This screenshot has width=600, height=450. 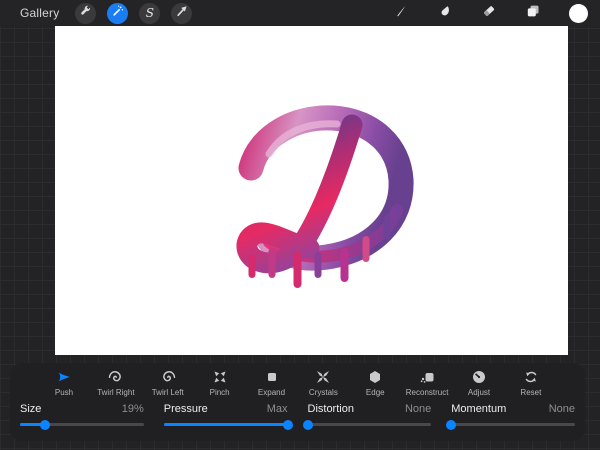 I want to click on adjustments-button, so click(x=118, y=13).